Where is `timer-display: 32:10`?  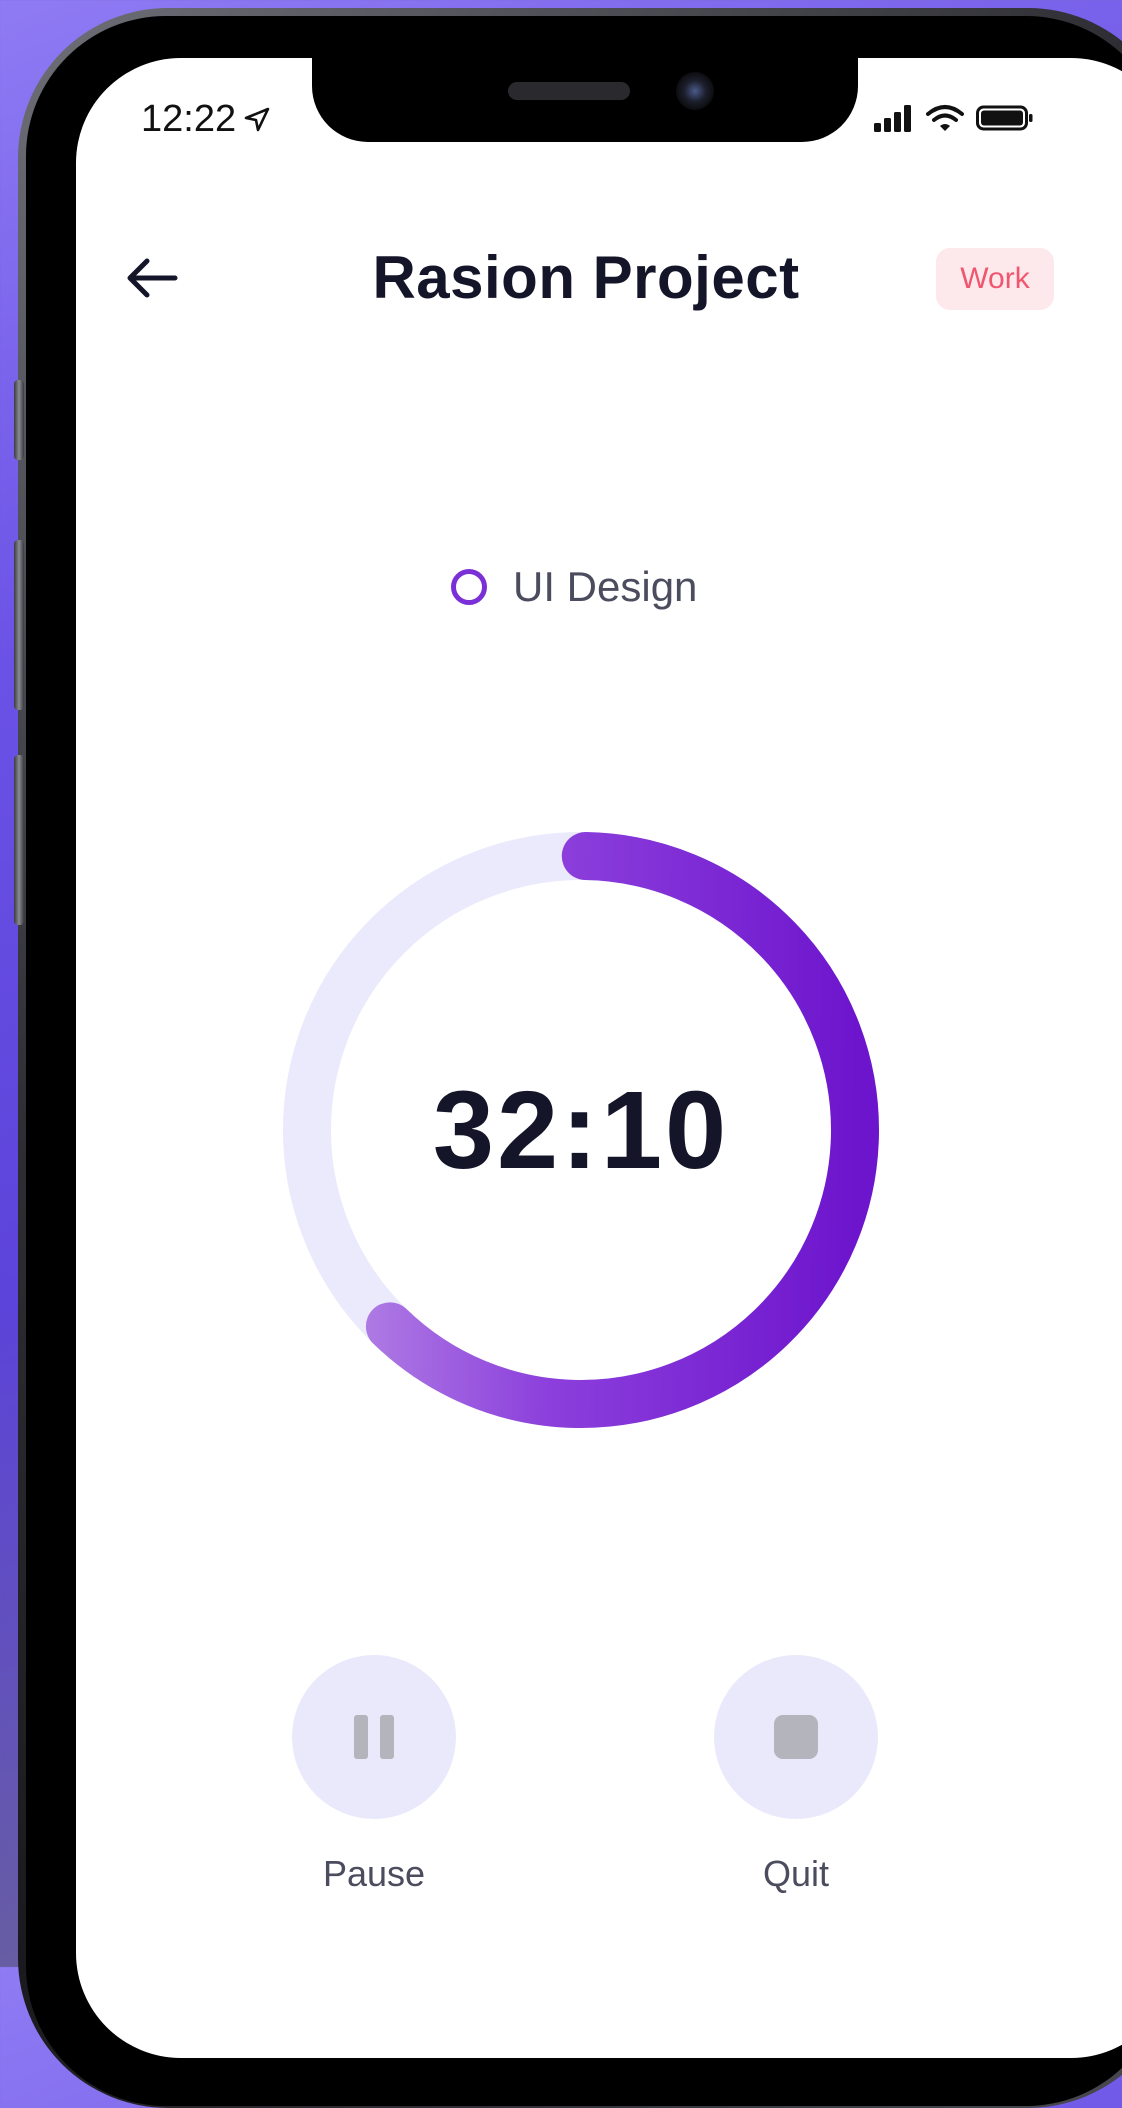 timer-display: 32:10 is located at coordinates (581, 1130).